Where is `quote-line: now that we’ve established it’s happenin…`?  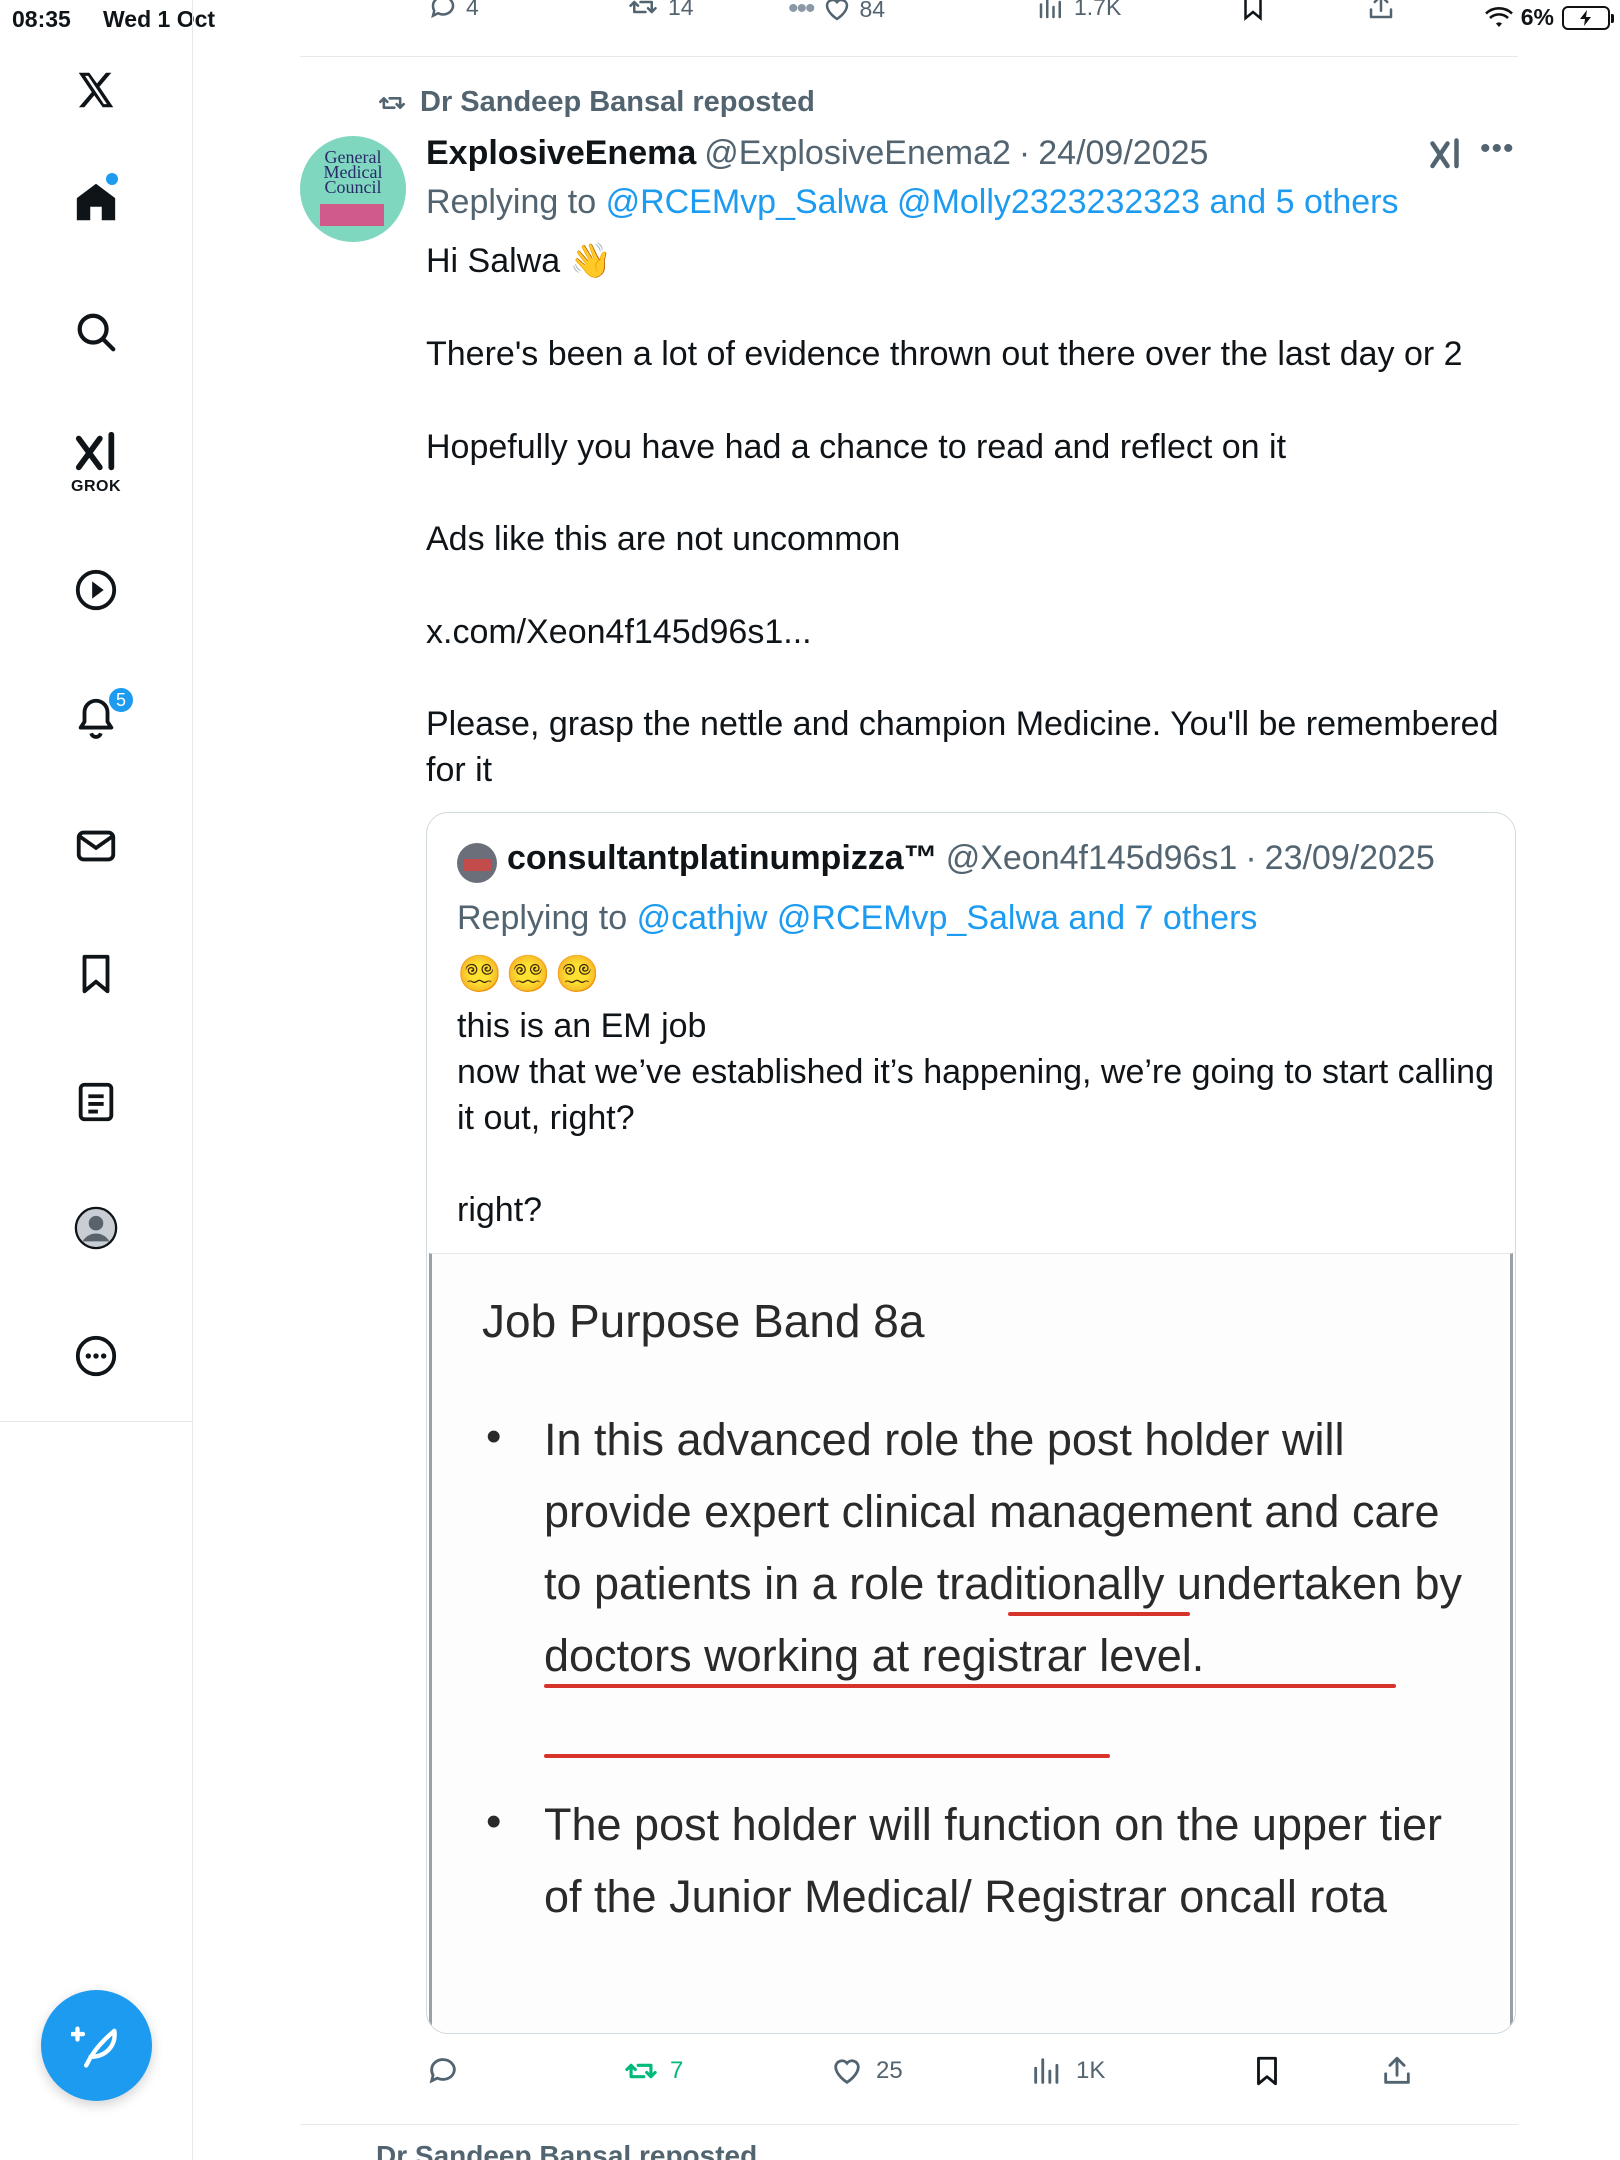 quote-line: now that we’ve established it’s happenin… is located at coordinates (975, 1095).